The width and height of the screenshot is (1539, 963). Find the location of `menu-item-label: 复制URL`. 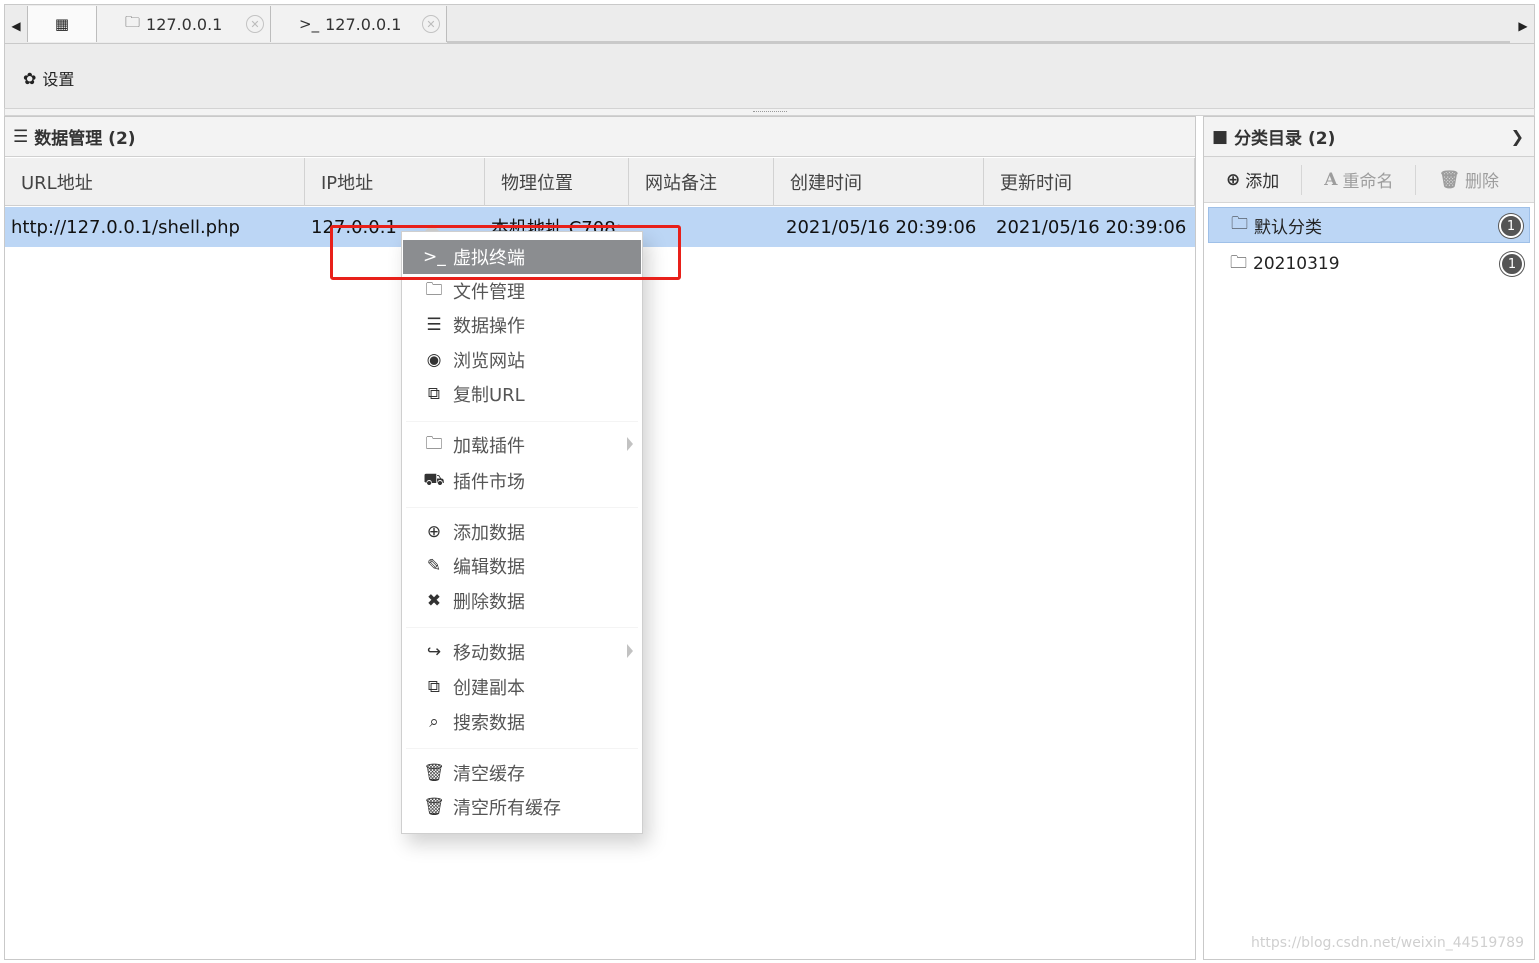

menu-item-label: 复制URL is located at coordinates (489, 395).